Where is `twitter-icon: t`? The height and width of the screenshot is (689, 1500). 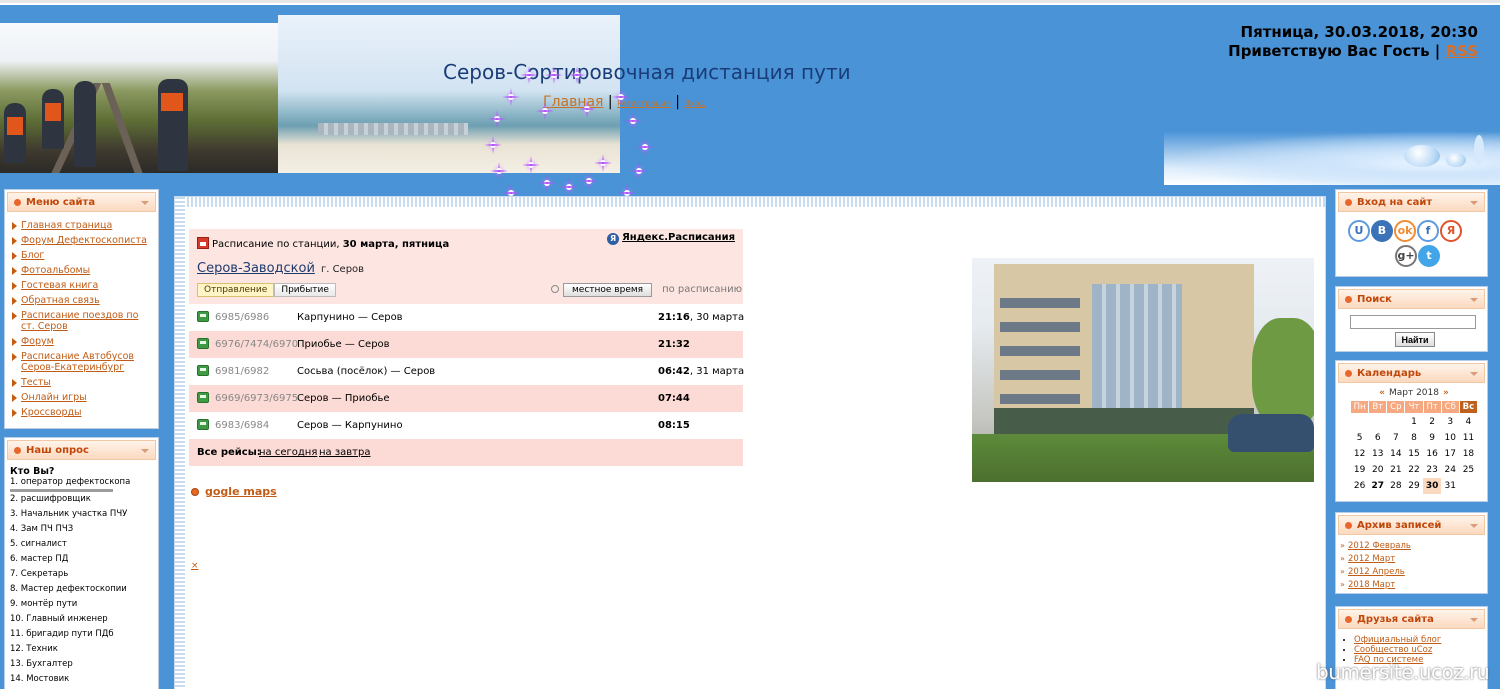 twitter-icon: t is located at coordinates (1429, 256).